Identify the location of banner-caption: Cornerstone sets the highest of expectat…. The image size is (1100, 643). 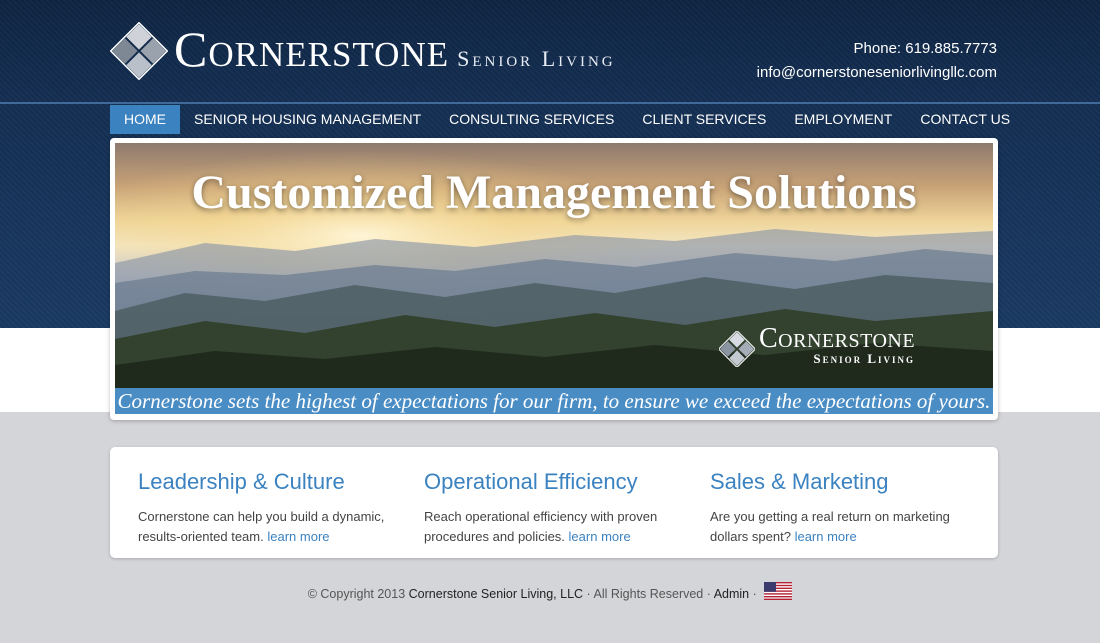
(554, 401).